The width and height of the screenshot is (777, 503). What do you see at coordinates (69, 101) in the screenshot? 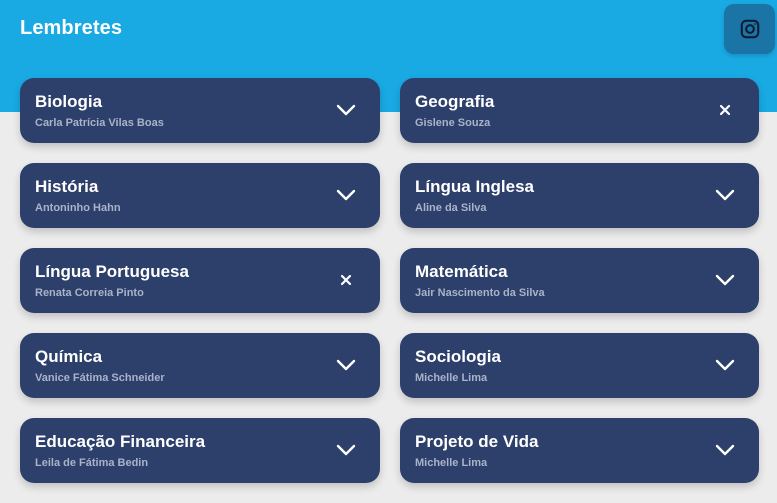
I see `subject-title: Biologia` at bounding box center [69, 101].